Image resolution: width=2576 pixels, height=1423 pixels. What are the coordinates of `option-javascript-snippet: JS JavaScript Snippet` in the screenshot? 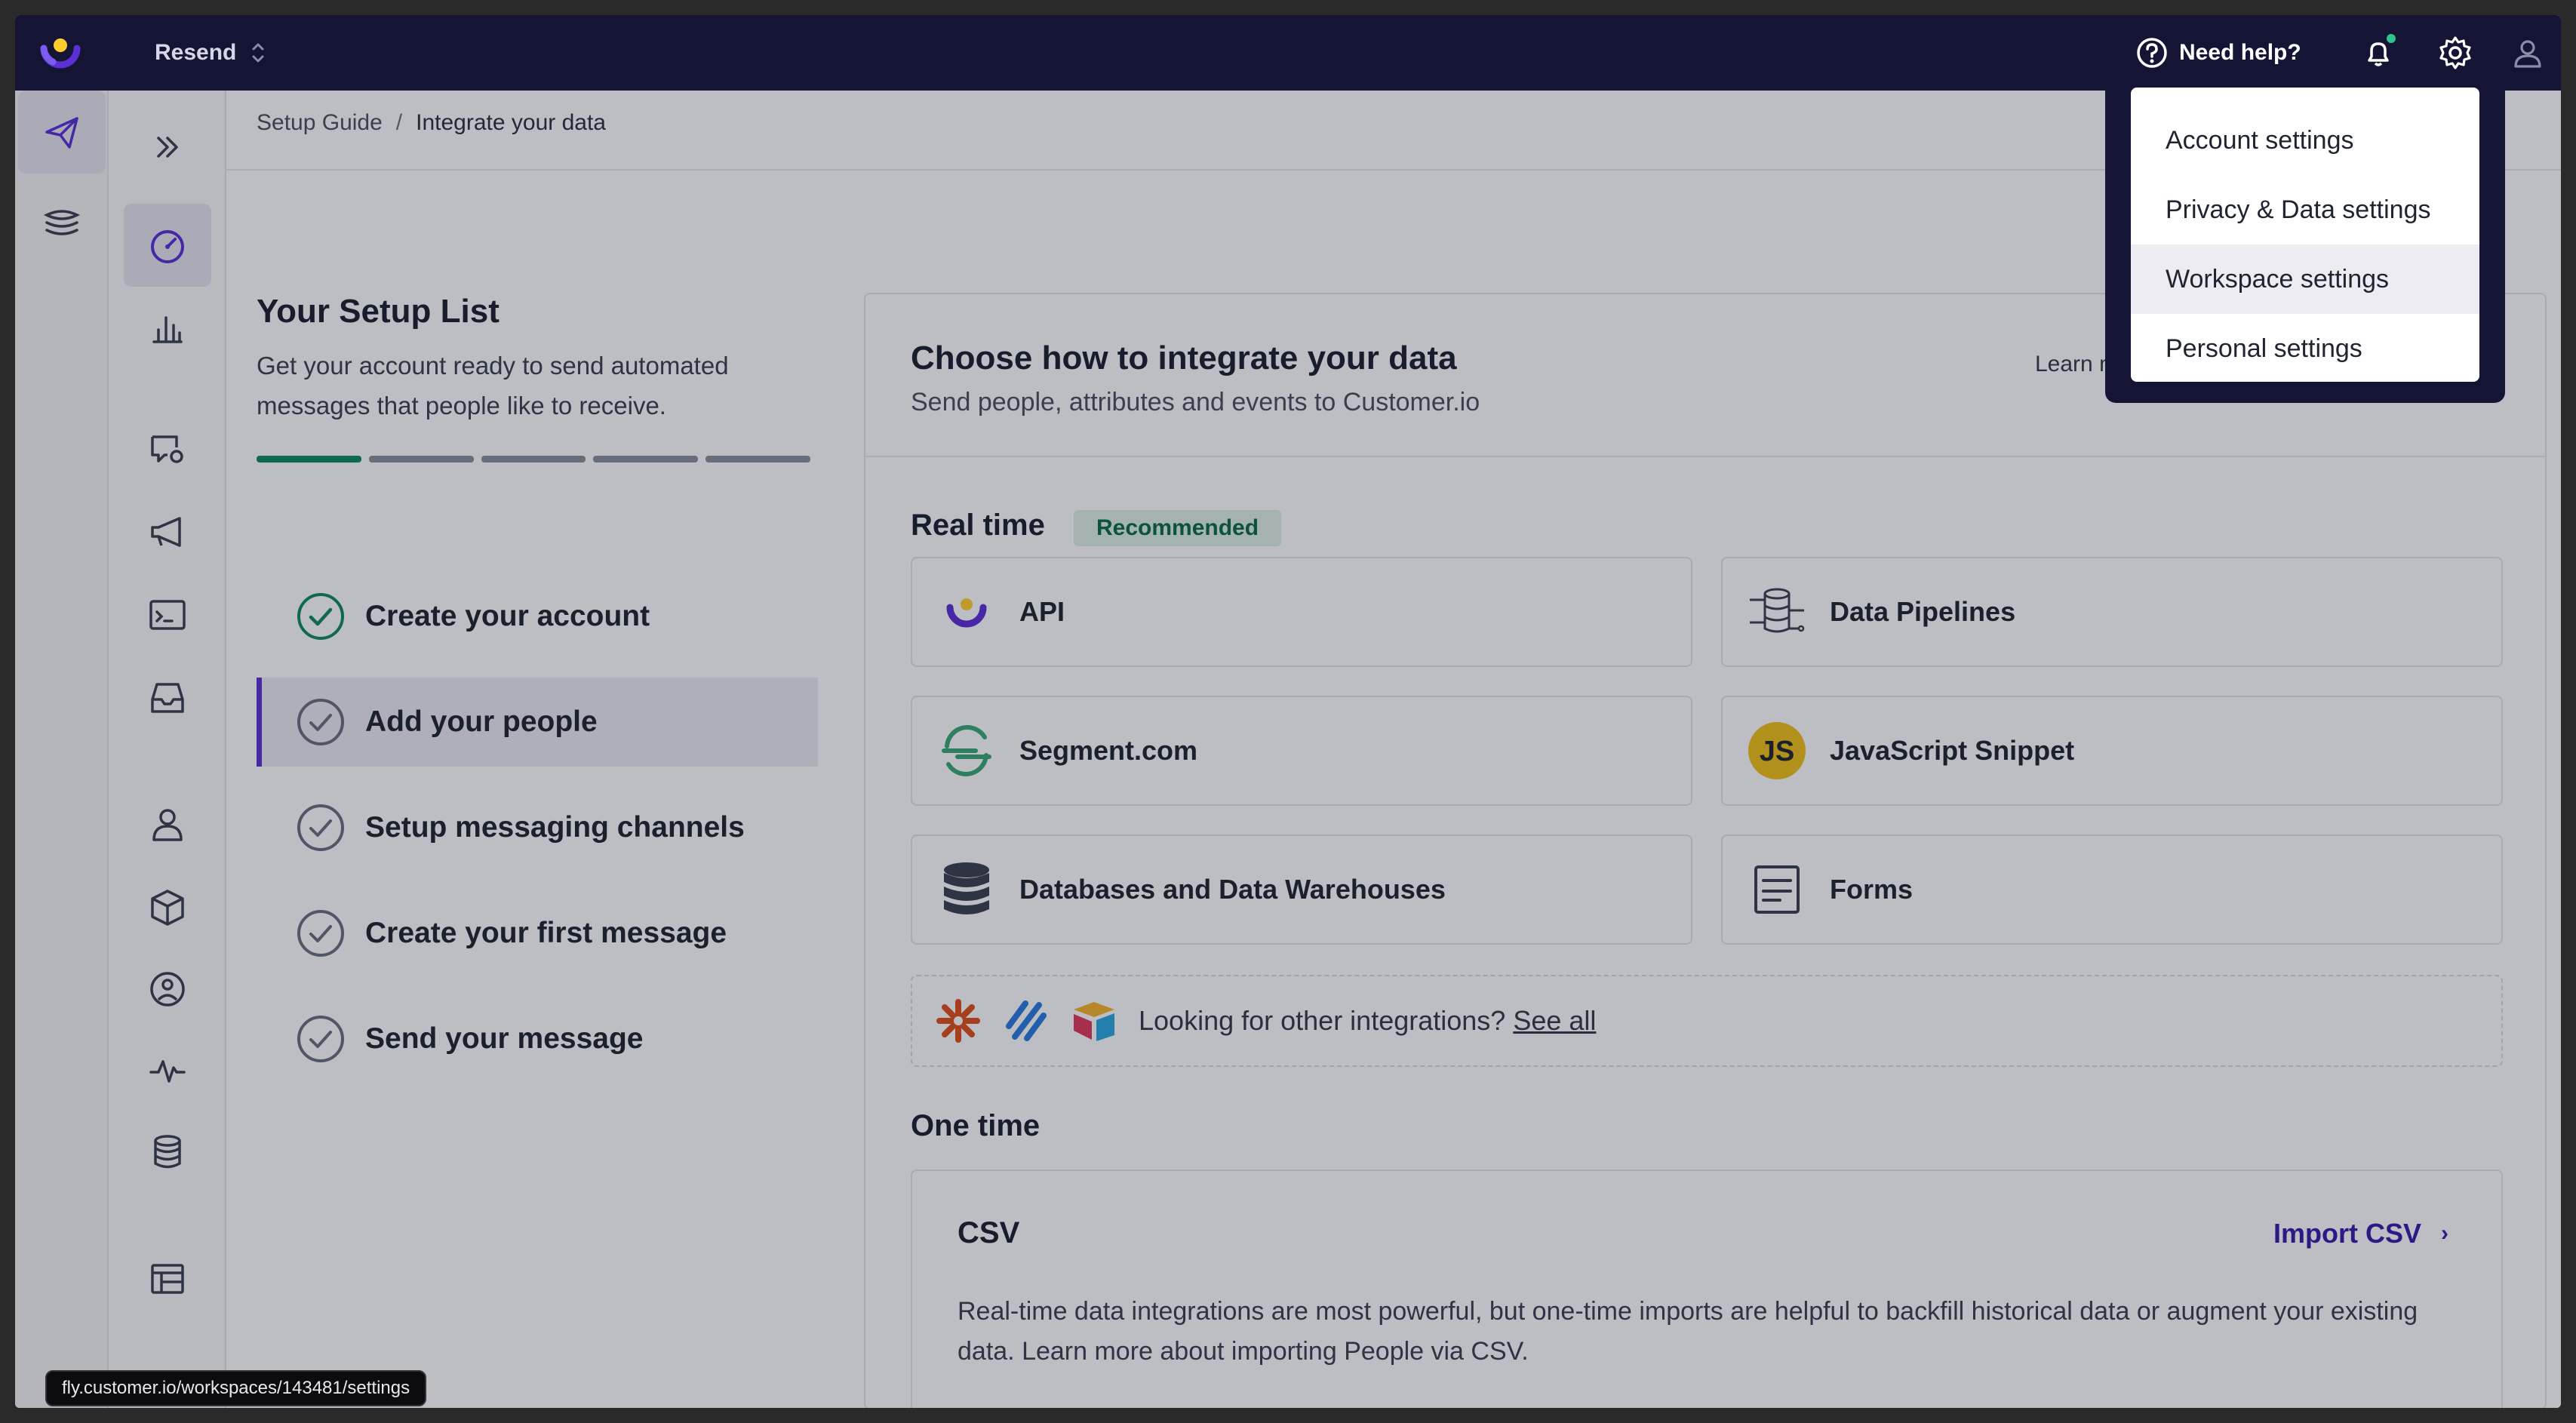 It's located at (2112, 751).